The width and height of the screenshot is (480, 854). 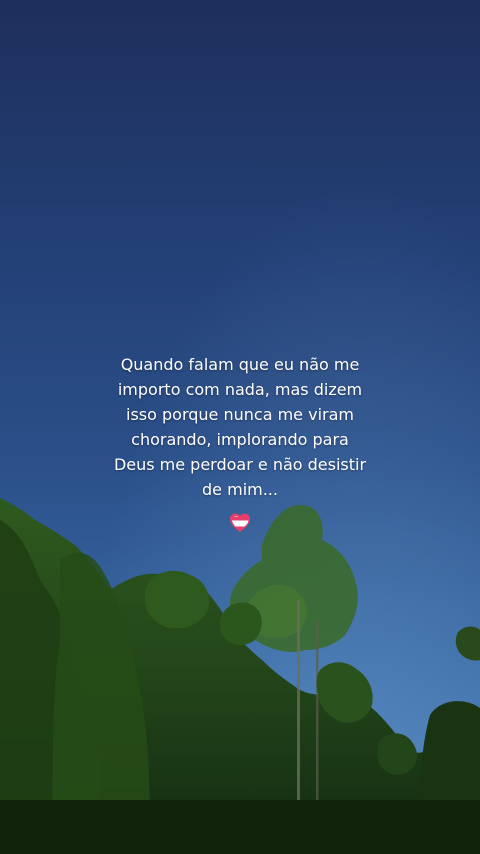 What do you see at coordinates (240, 389) in the screenshot?
I see `quote-line: importo com nada, mas dizem` at bounding box center [240, 389].